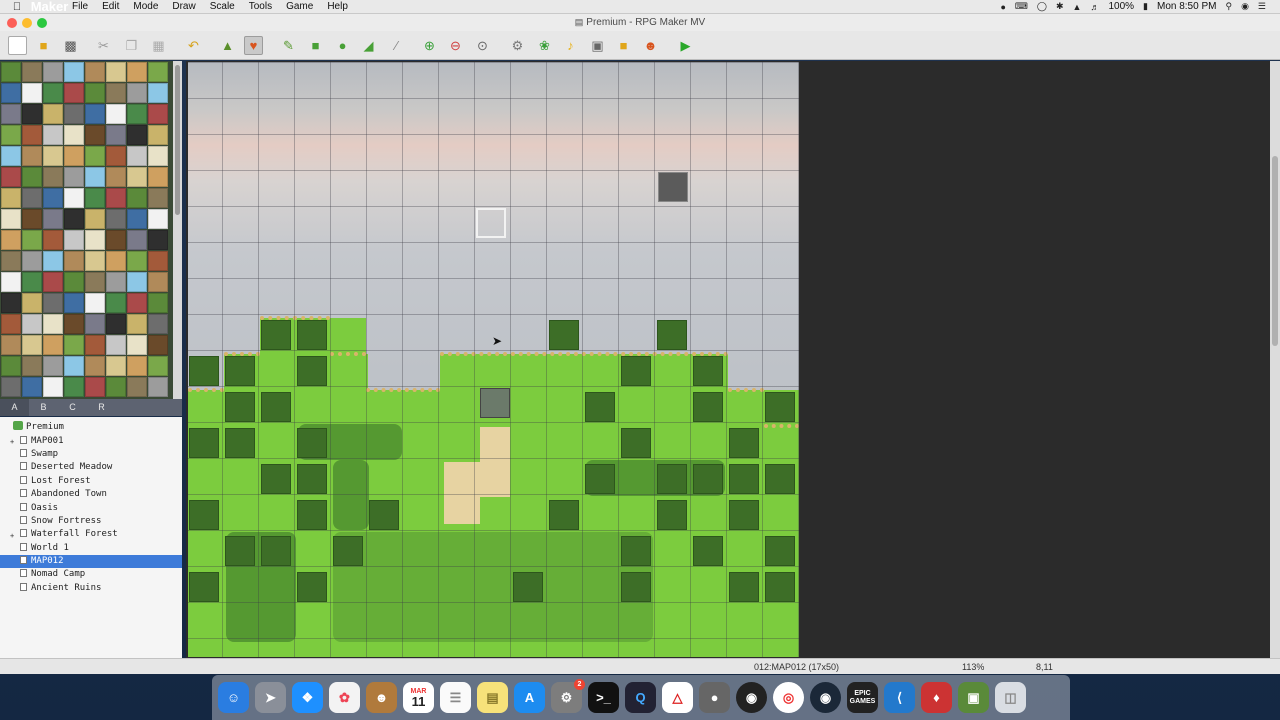 This screenshot has height=720, width=1280. I want to click on tab-r: R, so click(101, 407).